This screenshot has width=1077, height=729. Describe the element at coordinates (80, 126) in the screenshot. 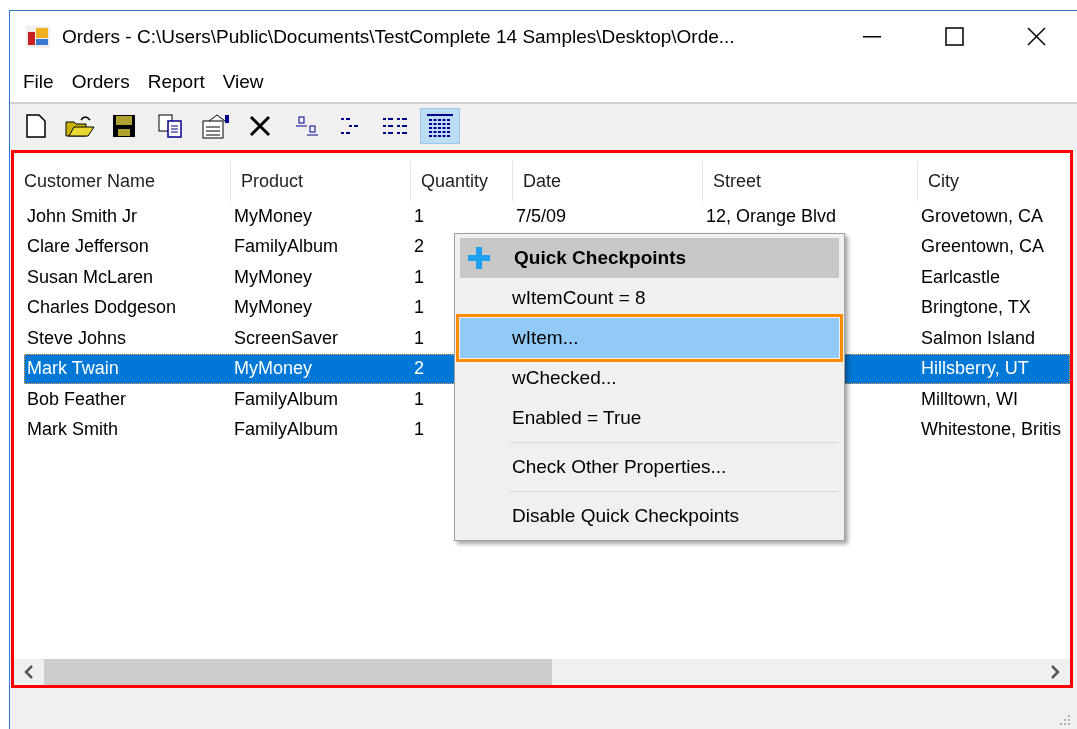

I see `folder-icon` at that location.